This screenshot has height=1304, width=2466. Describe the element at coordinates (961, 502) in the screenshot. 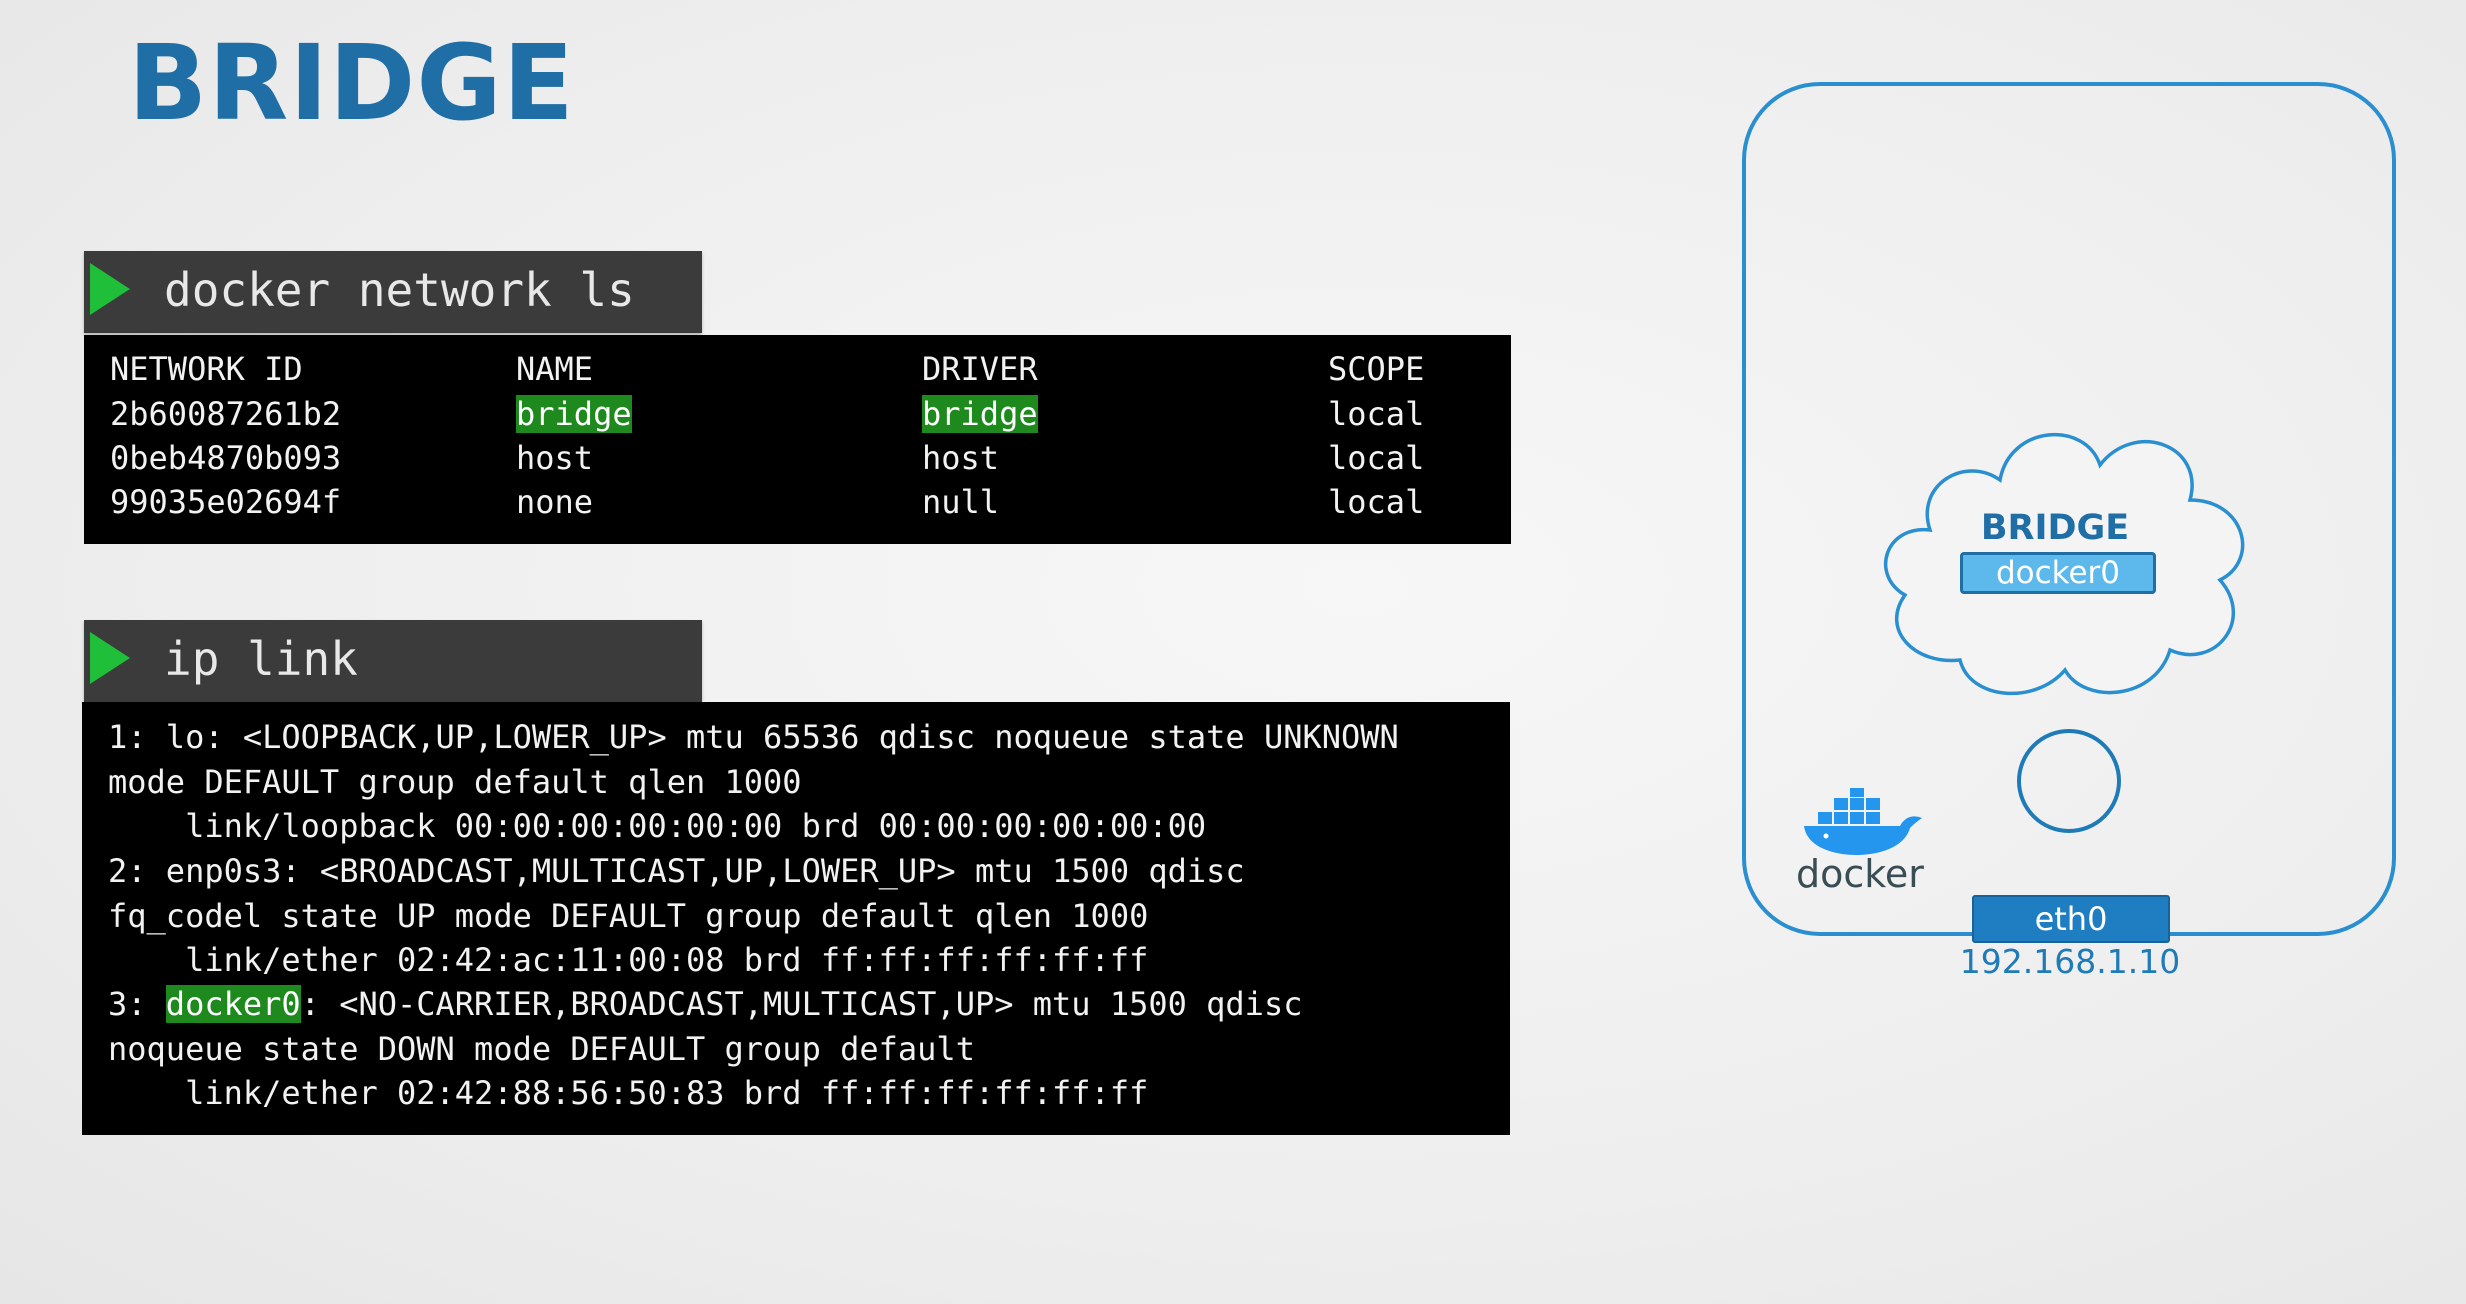

I see `network-driver: null` at that location.